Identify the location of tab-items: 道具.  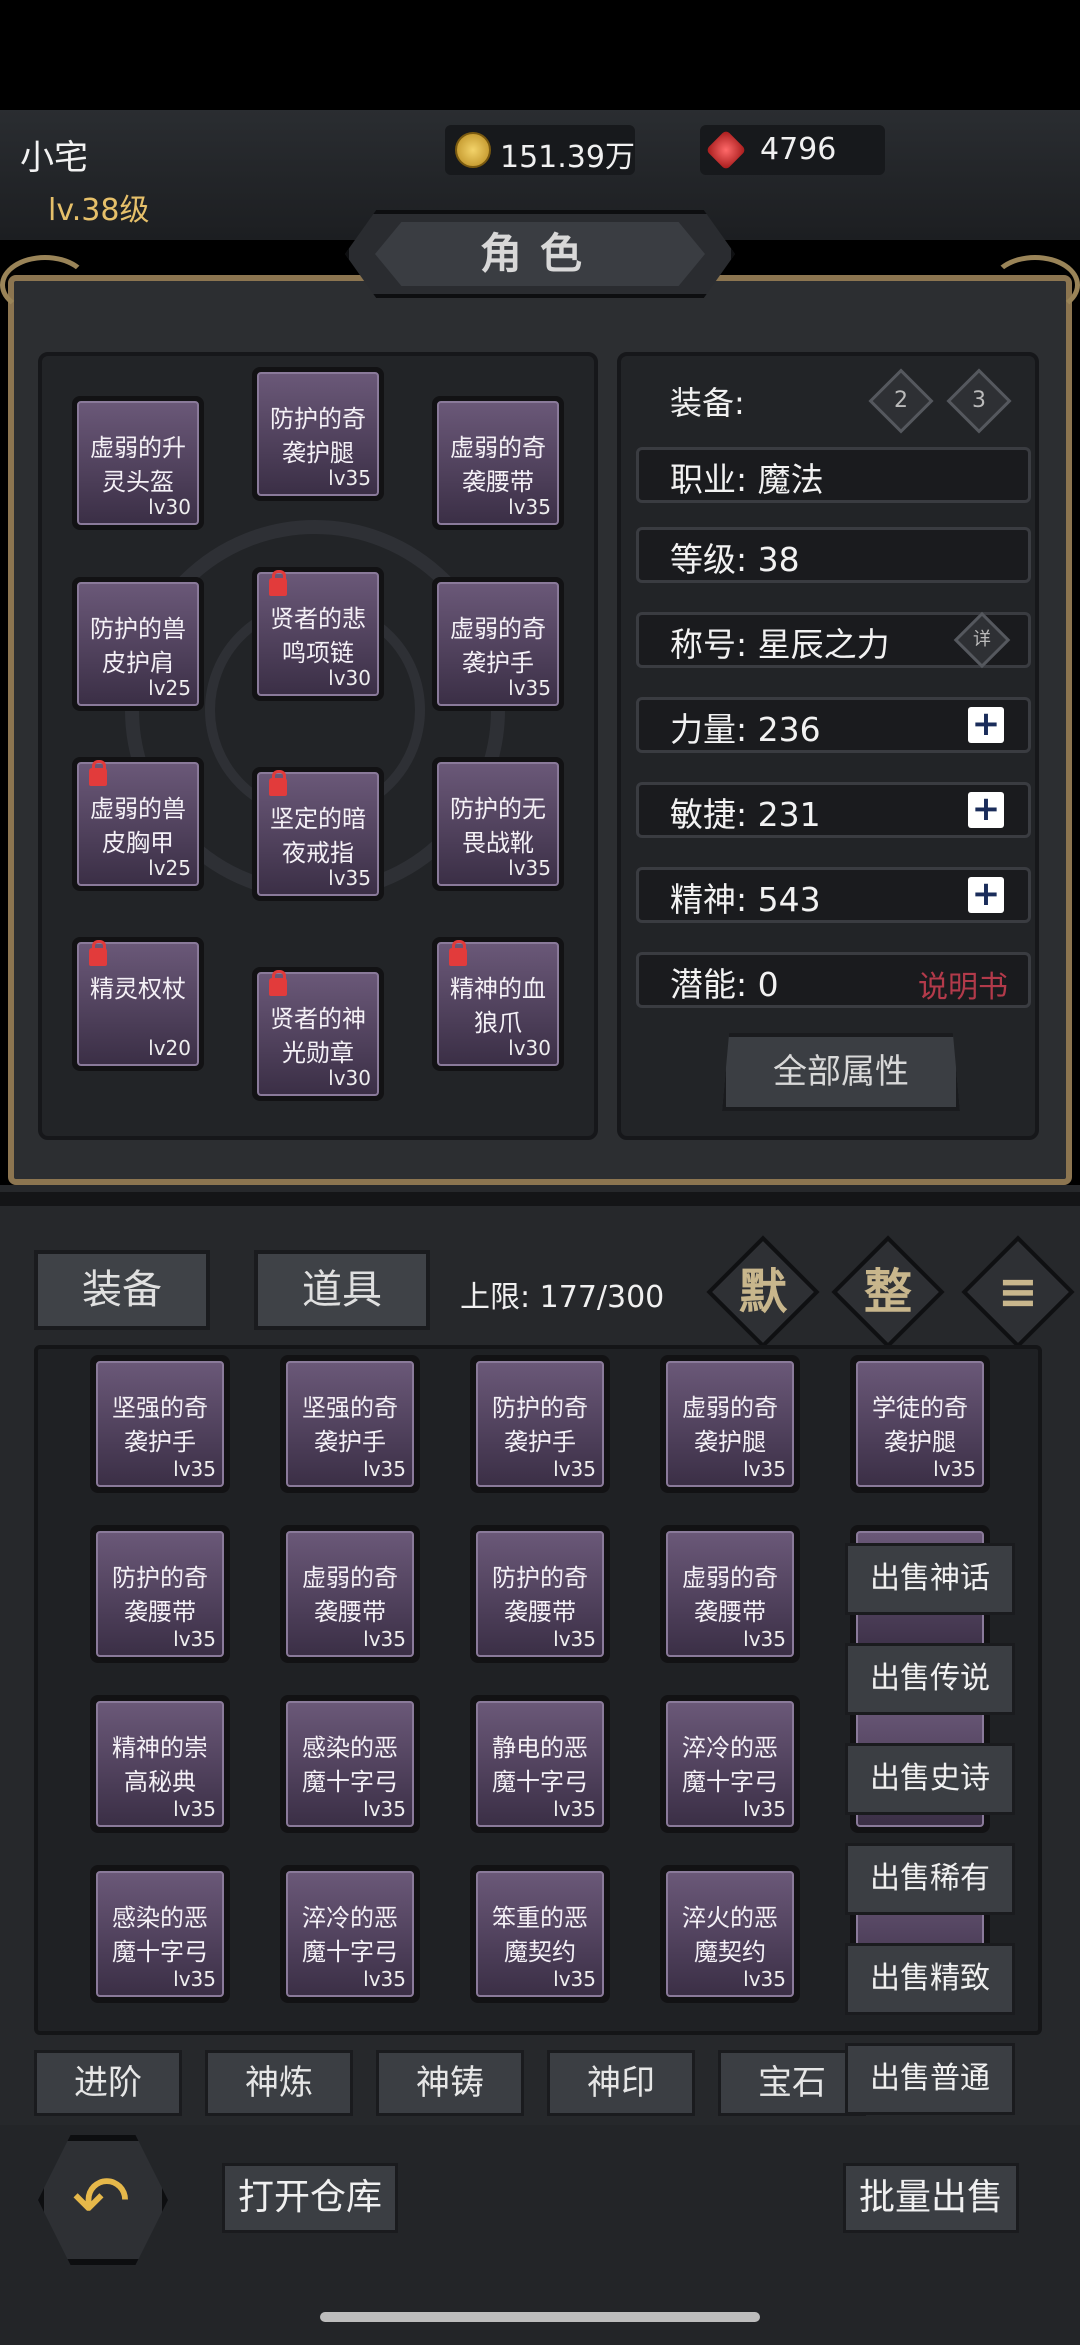
(342, 1290).